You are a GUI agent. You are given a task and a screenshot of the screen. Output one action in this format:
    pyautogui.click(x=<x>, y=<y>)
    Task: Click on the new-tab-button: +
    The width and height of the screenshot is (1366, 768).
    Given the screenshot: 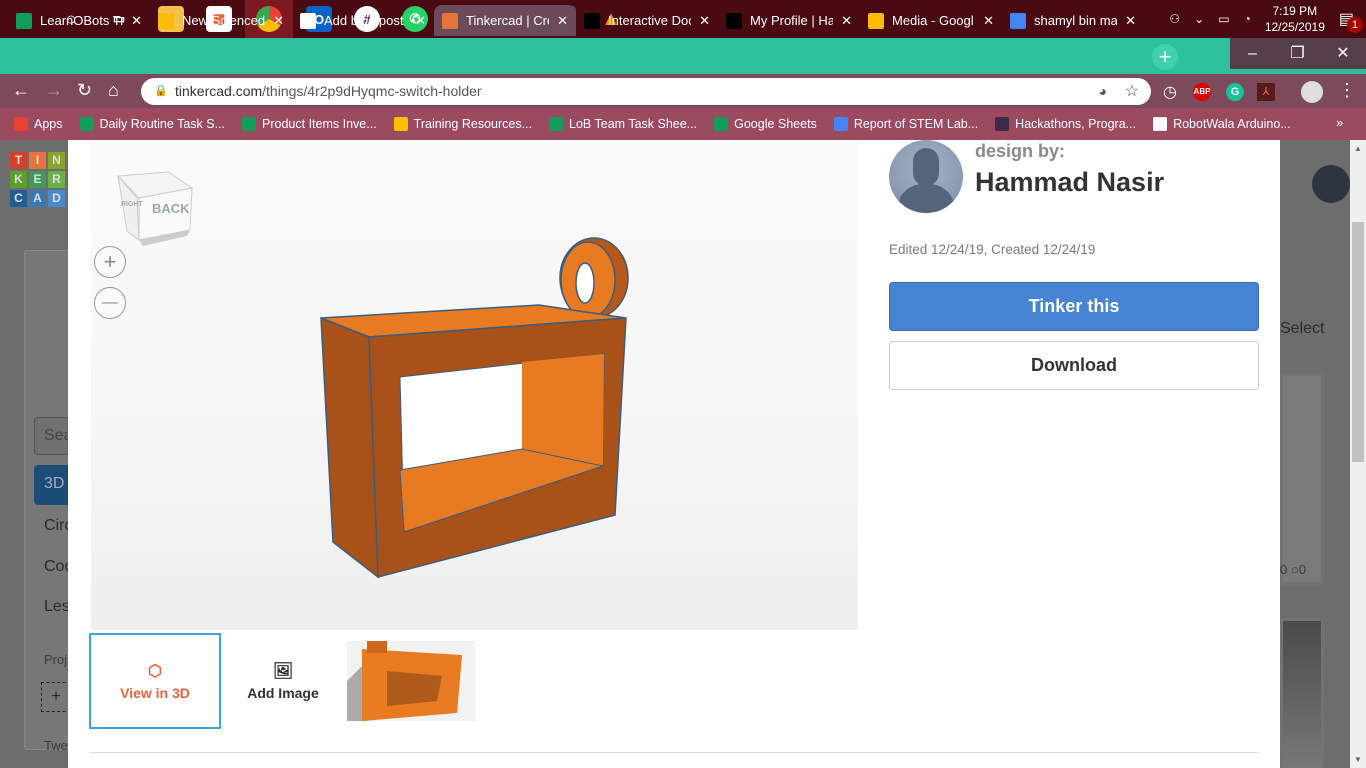 What is the action you would take?
    pyautogui.click(x=1165, y=57)
    